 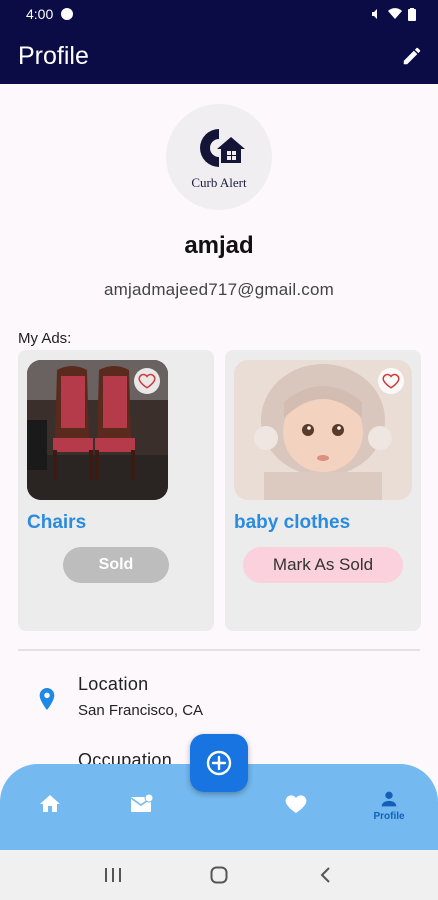 I want to click on status-bar: 4:00, so click(x=219, y=14).